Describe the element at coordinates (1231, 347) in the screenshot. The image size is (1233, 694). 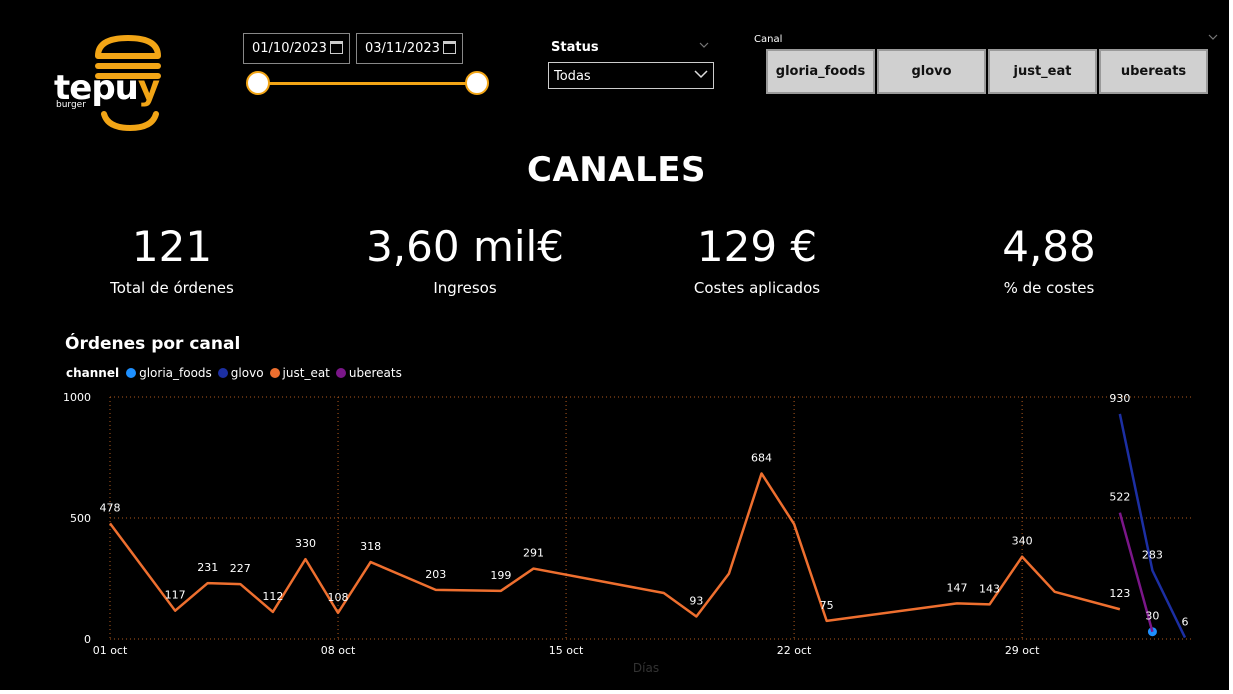
I see `right-border` at that location.